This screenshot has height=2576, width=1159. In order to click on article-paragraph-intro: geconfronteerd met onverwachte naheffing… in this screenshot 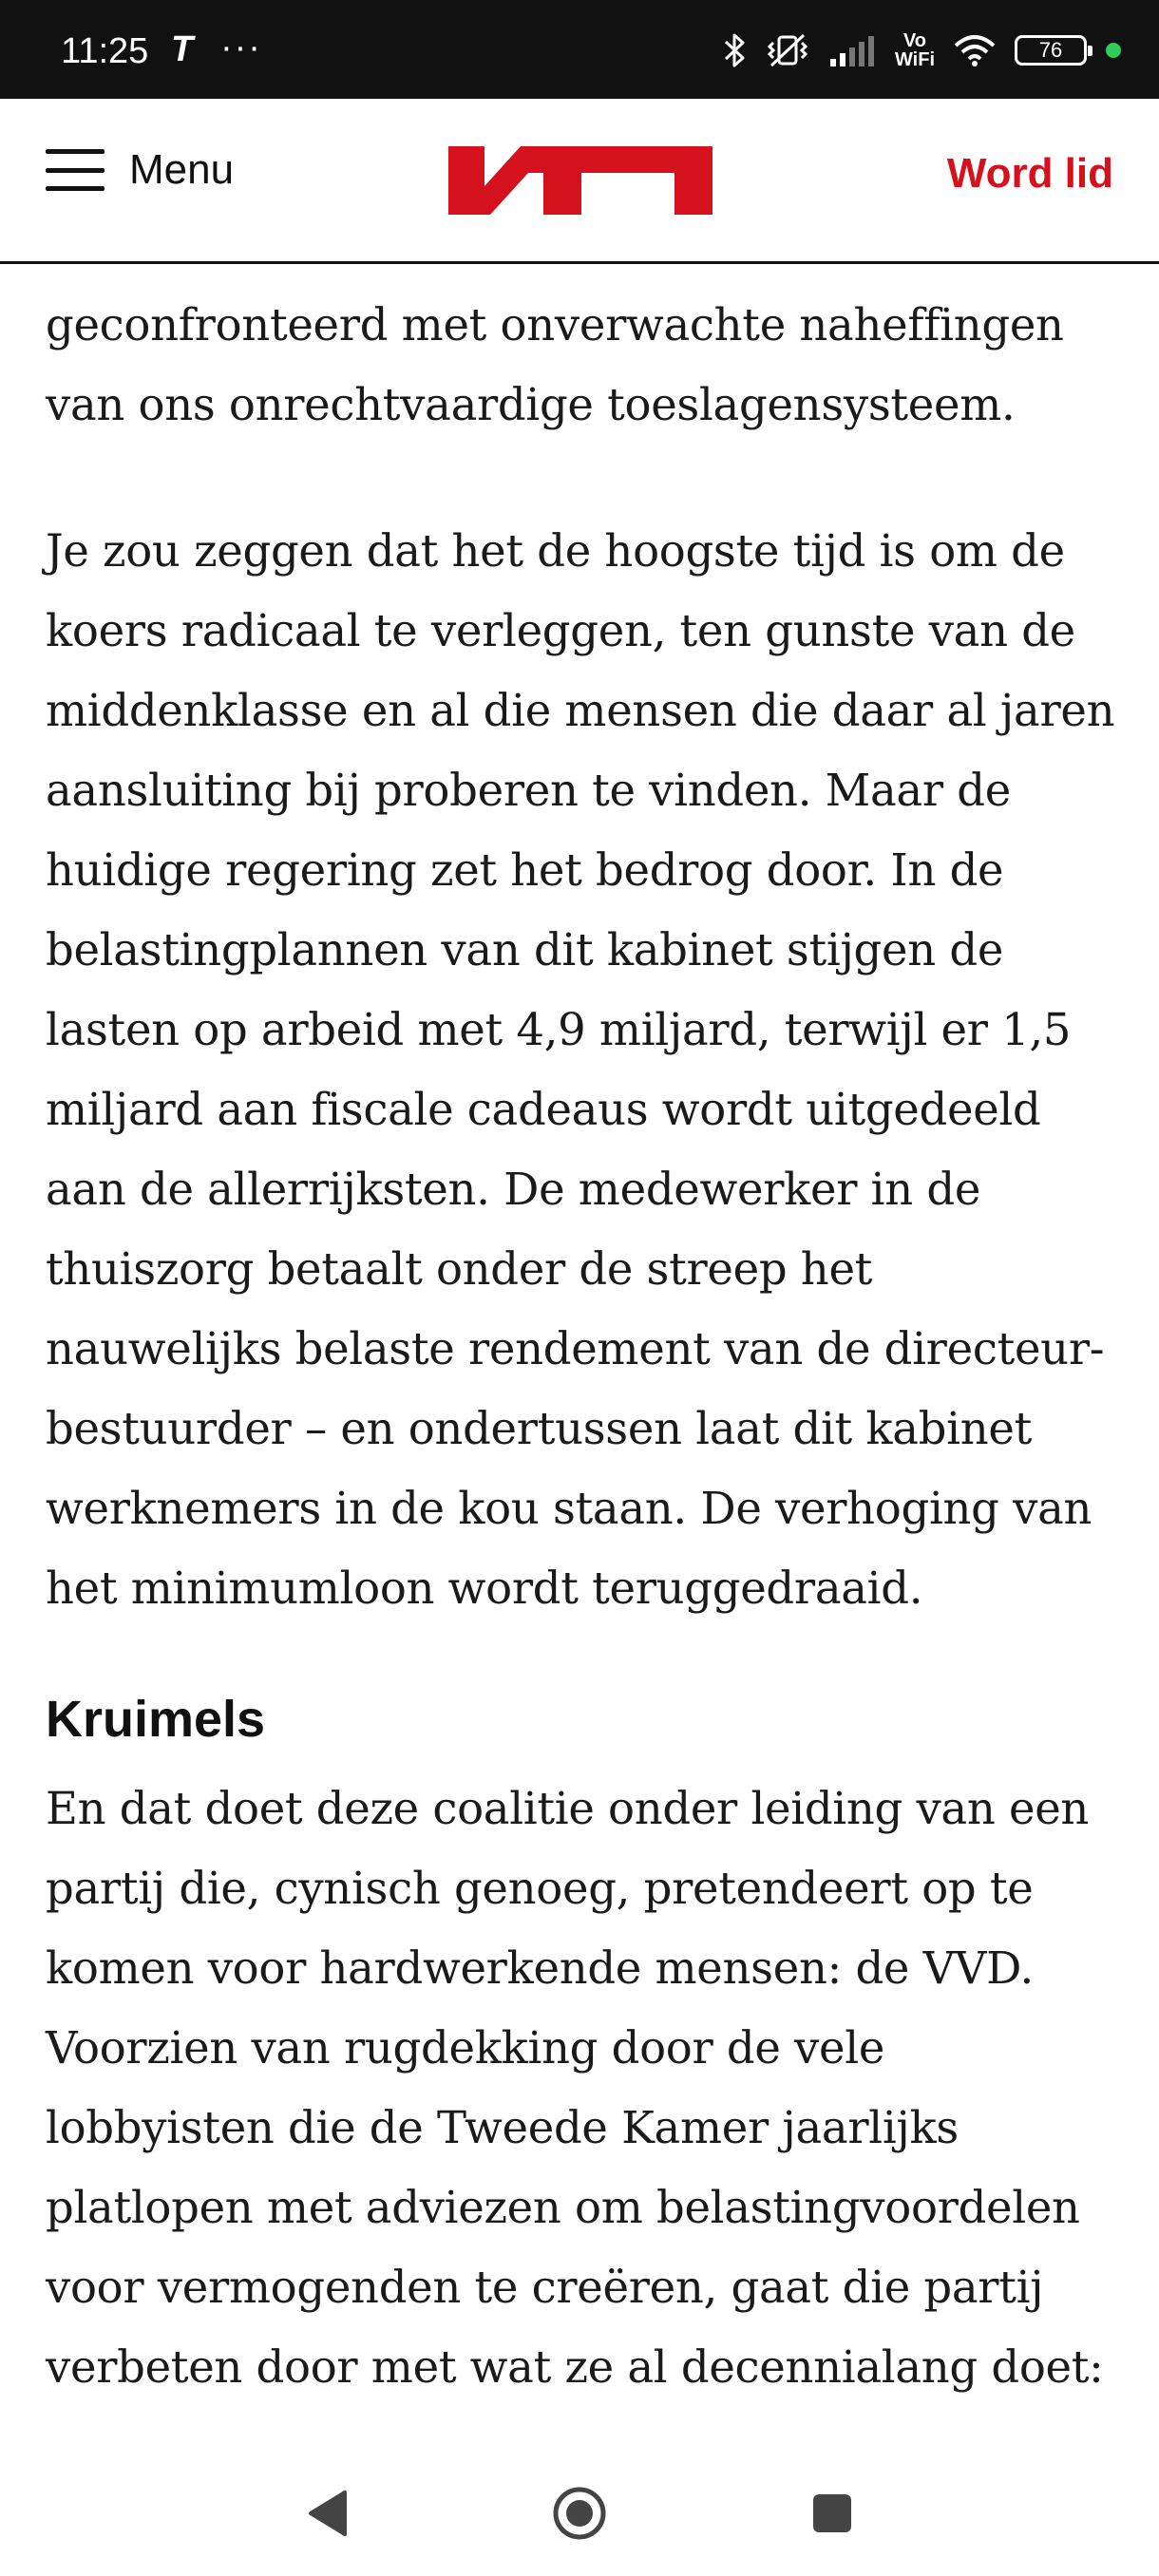, I will do `click(555, 364)`.